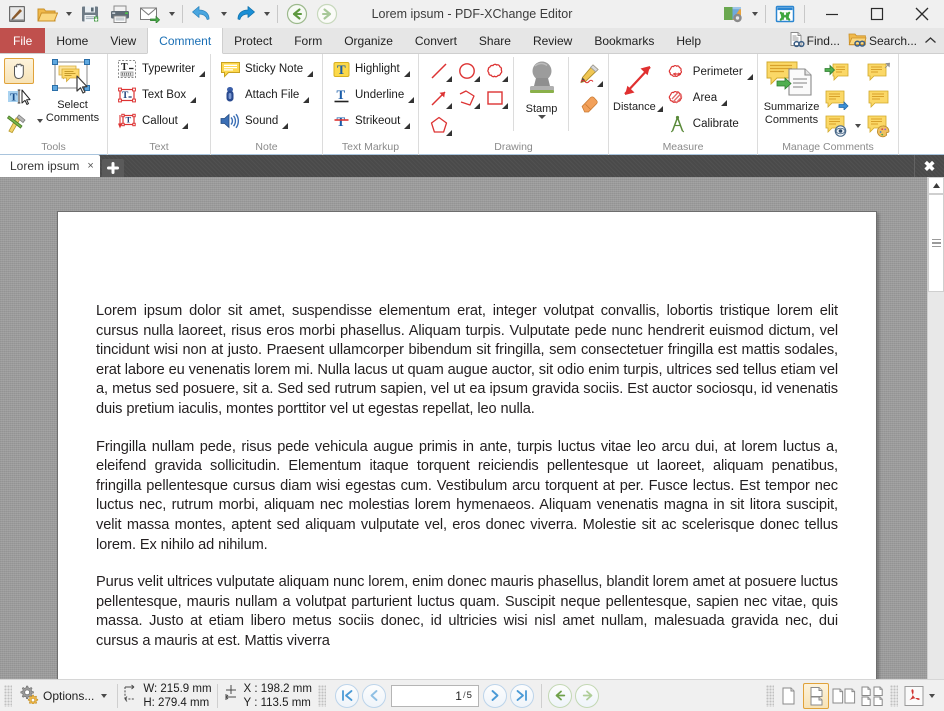 This screenshot has width=944, height=711. Describe the element at coordinates (541, 116) in the screenshot. I see `stamp-dropdown-arrow-icon` at that location.